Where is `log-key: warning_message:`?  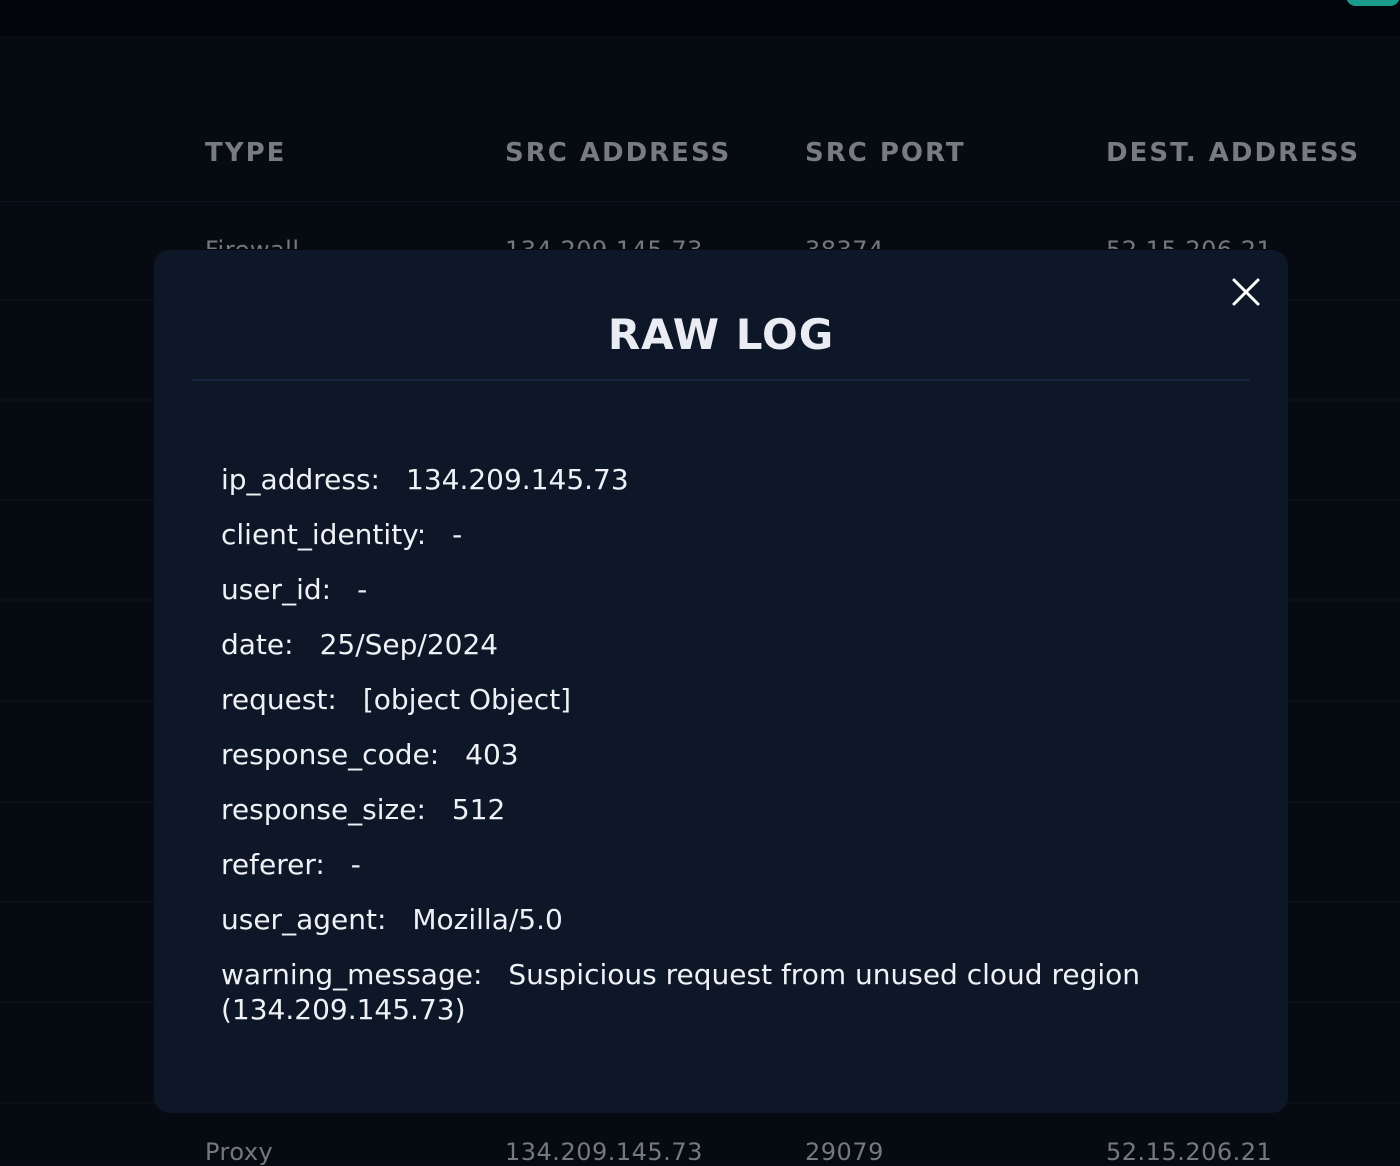 log-key: warning_message: is located at coordinates (352, 974).